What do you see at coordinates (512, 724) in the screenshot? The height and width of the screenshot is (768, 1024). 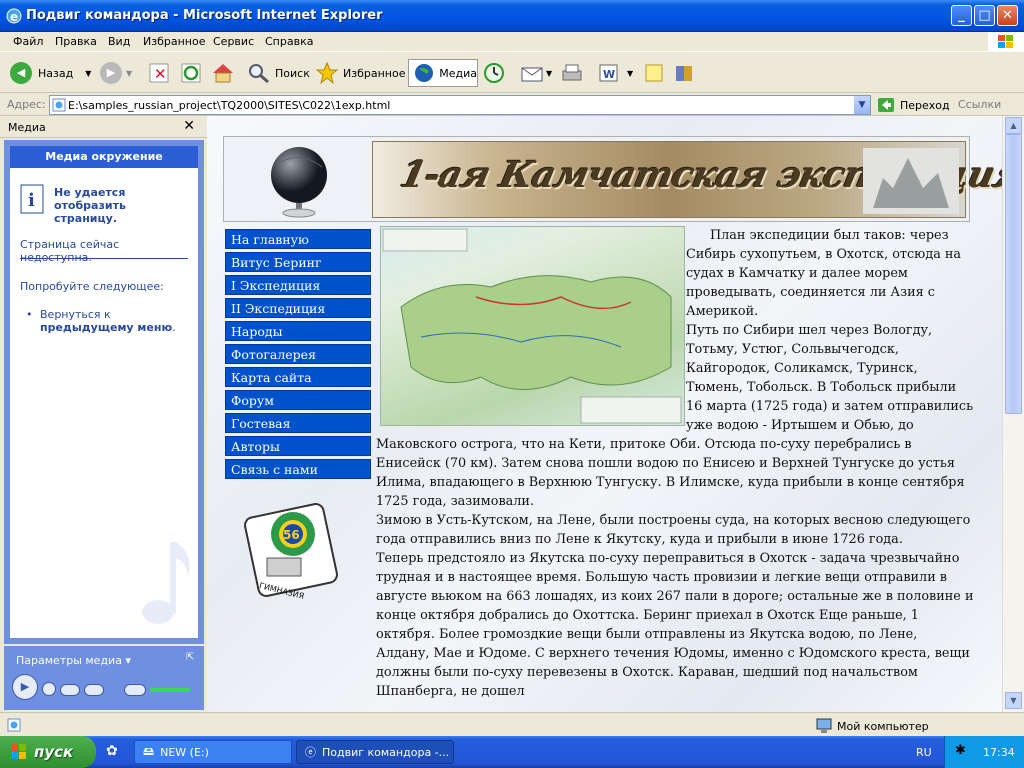 I see `status-bar: Мой компьютер` at bounding box center [512, 724].